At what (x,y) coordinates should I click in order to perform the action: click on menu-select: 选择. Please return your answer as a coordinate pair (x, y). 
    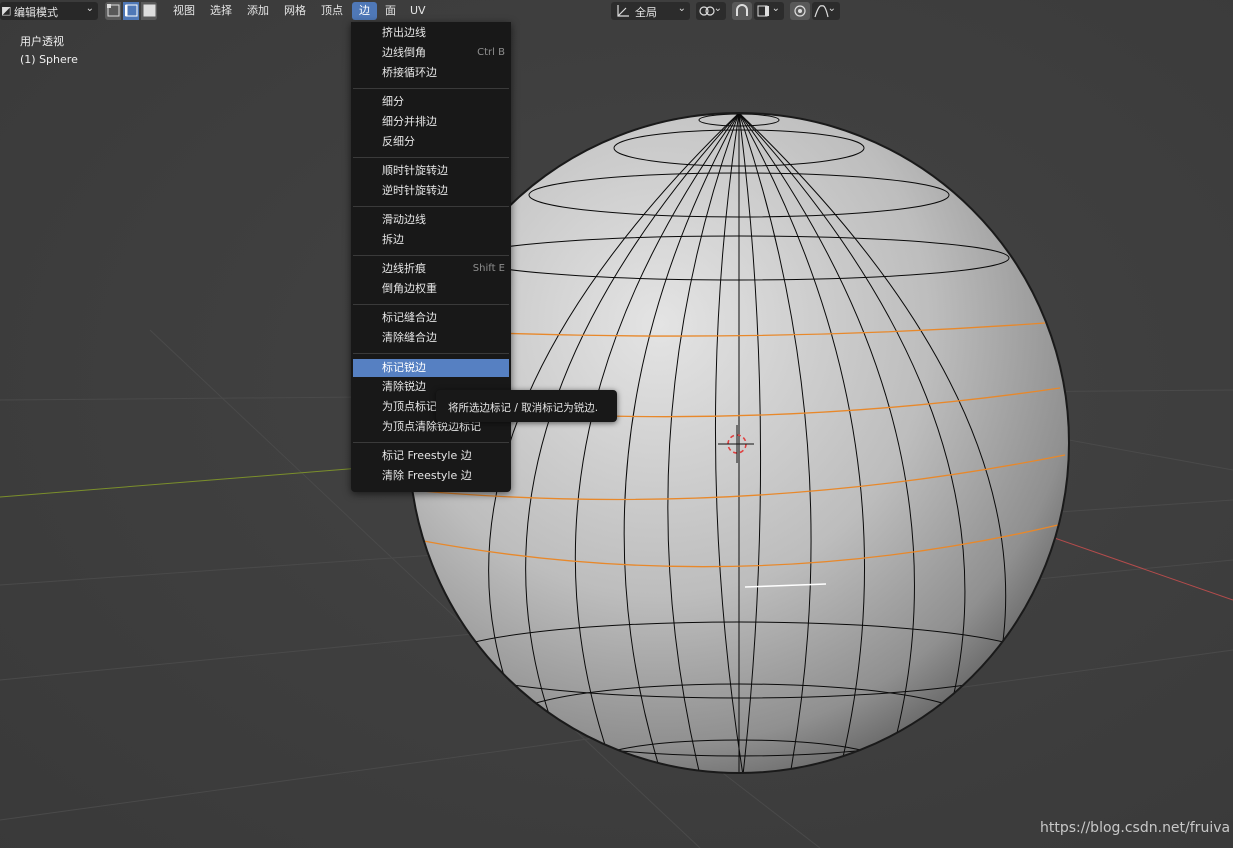
    Looking at the image, I should click on (221, 11).